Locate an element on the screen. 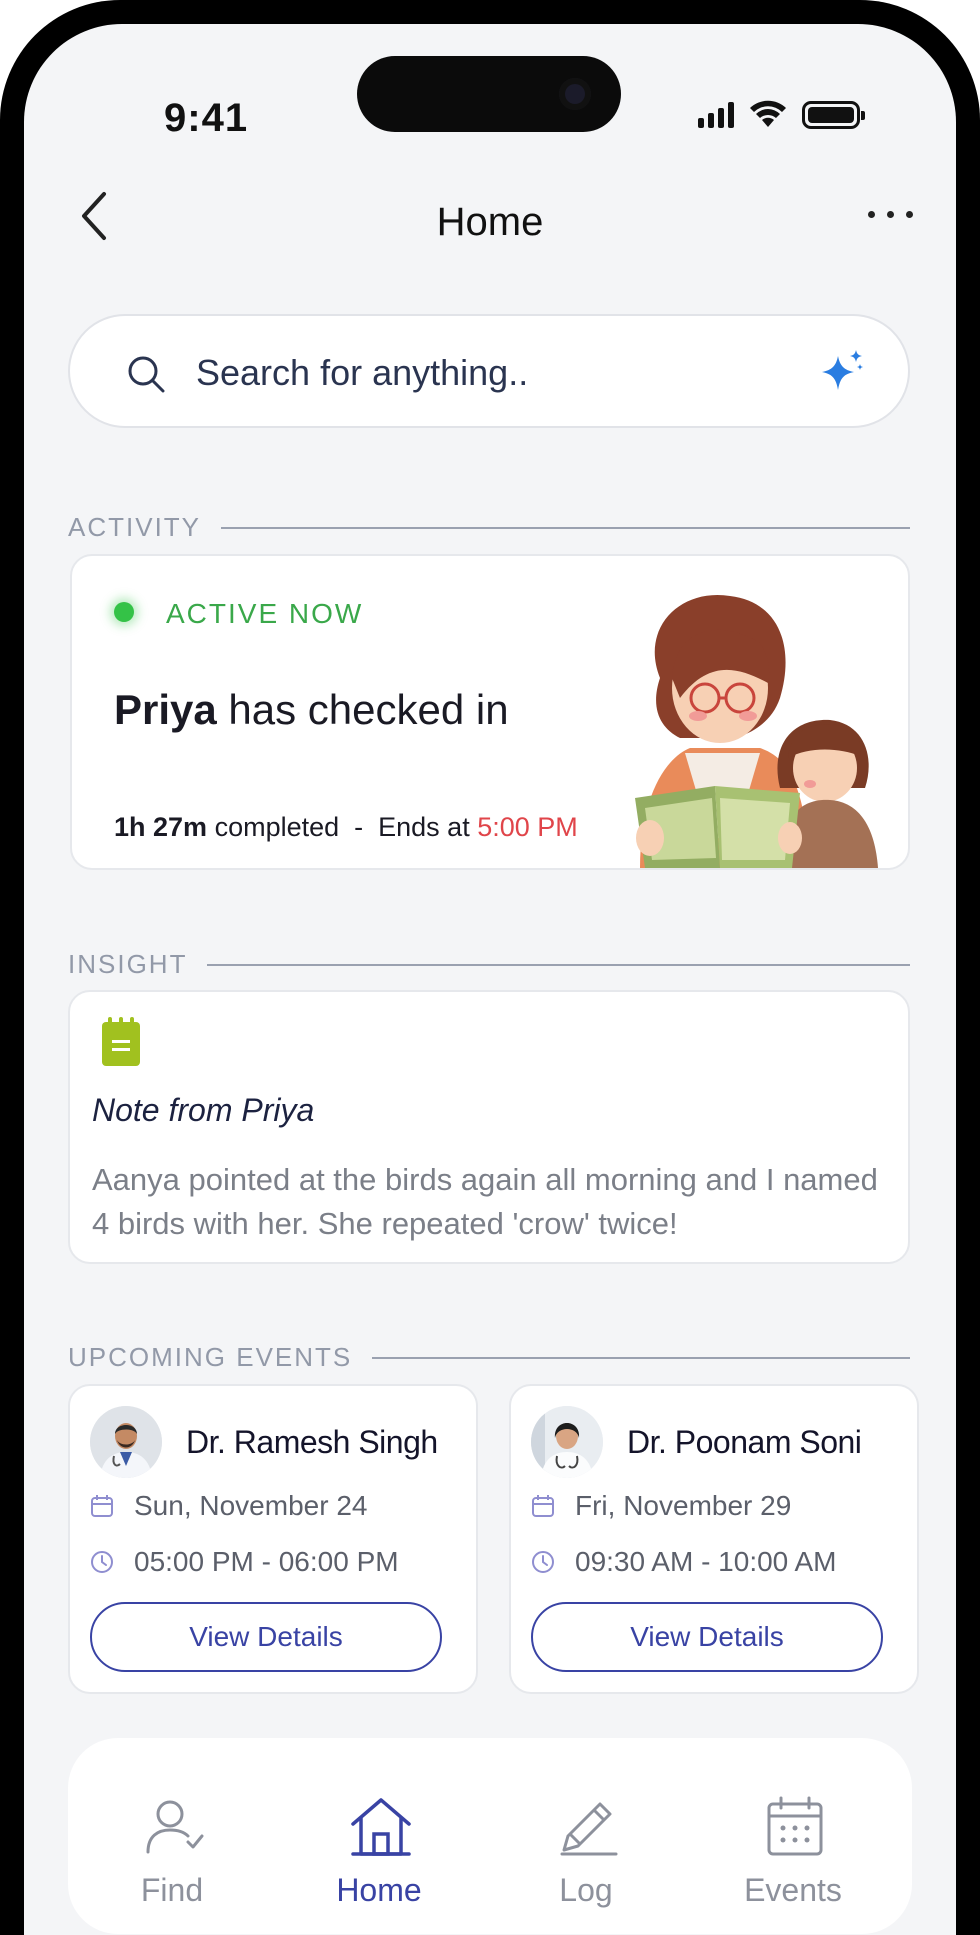 Image resolution: width=980 pixels, height=1935 pixels. end-time: 5:00 PM is located at coordinates (527, 827).